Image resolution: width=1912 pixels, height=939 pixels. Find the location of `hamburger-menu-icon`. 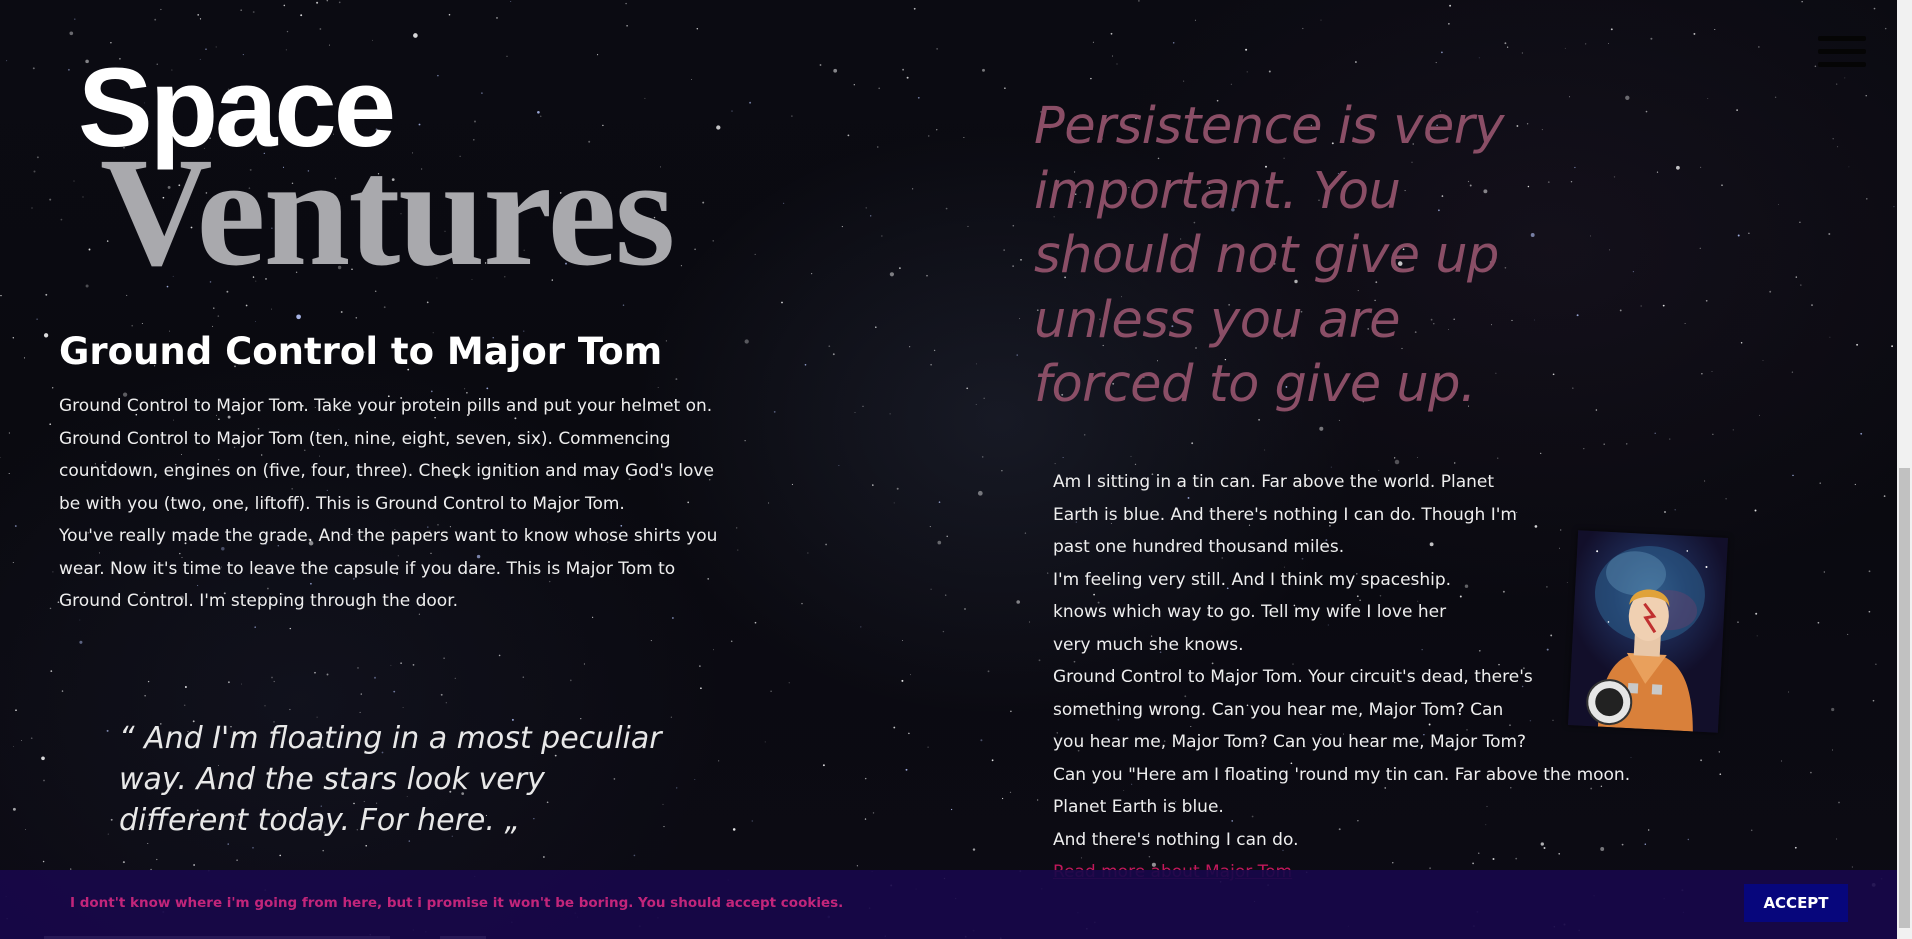

hamburger-menu-icon is located at coordinates (1842, 50).